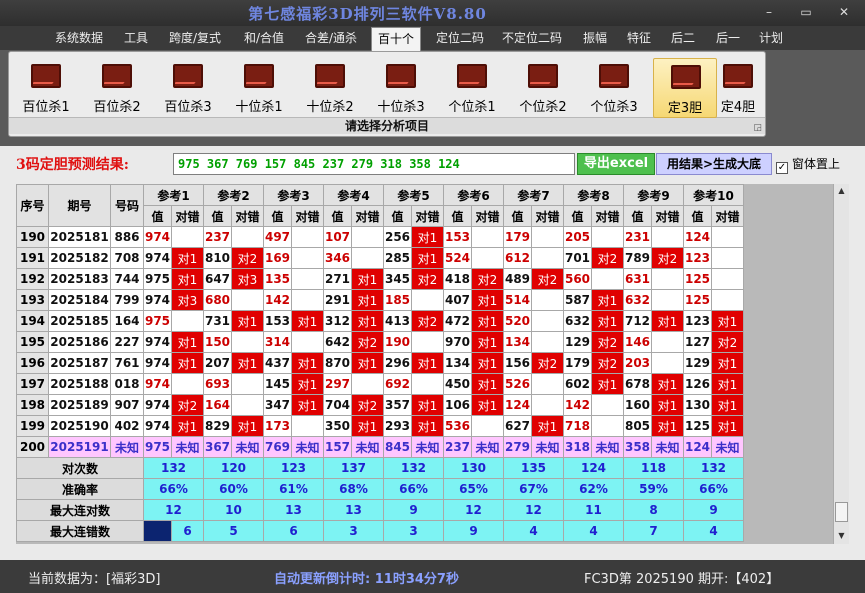  What do you see at coordinates (293, 510) in the screenshot?
I see `stats-value: 13` at bounding box center [293, 510].